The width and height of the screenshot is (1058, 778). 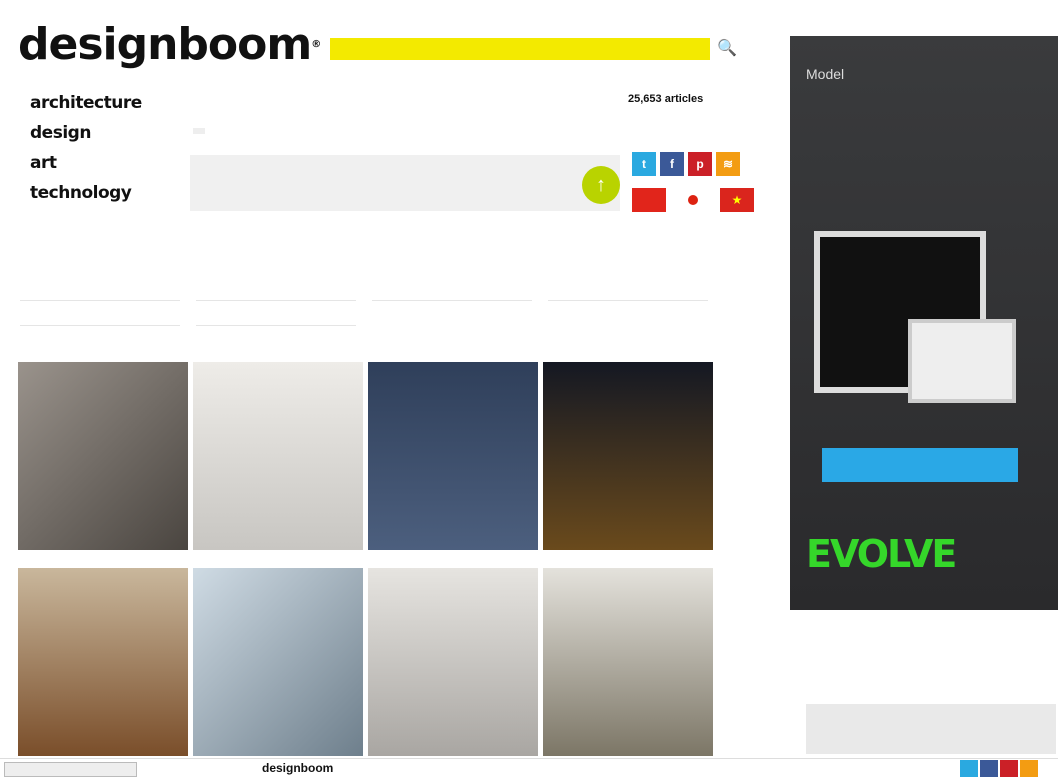 What do you see at coordinates (727, 49) in the screenshot?
I see `search-icon: 🔍` at bounding box center [727, 49].